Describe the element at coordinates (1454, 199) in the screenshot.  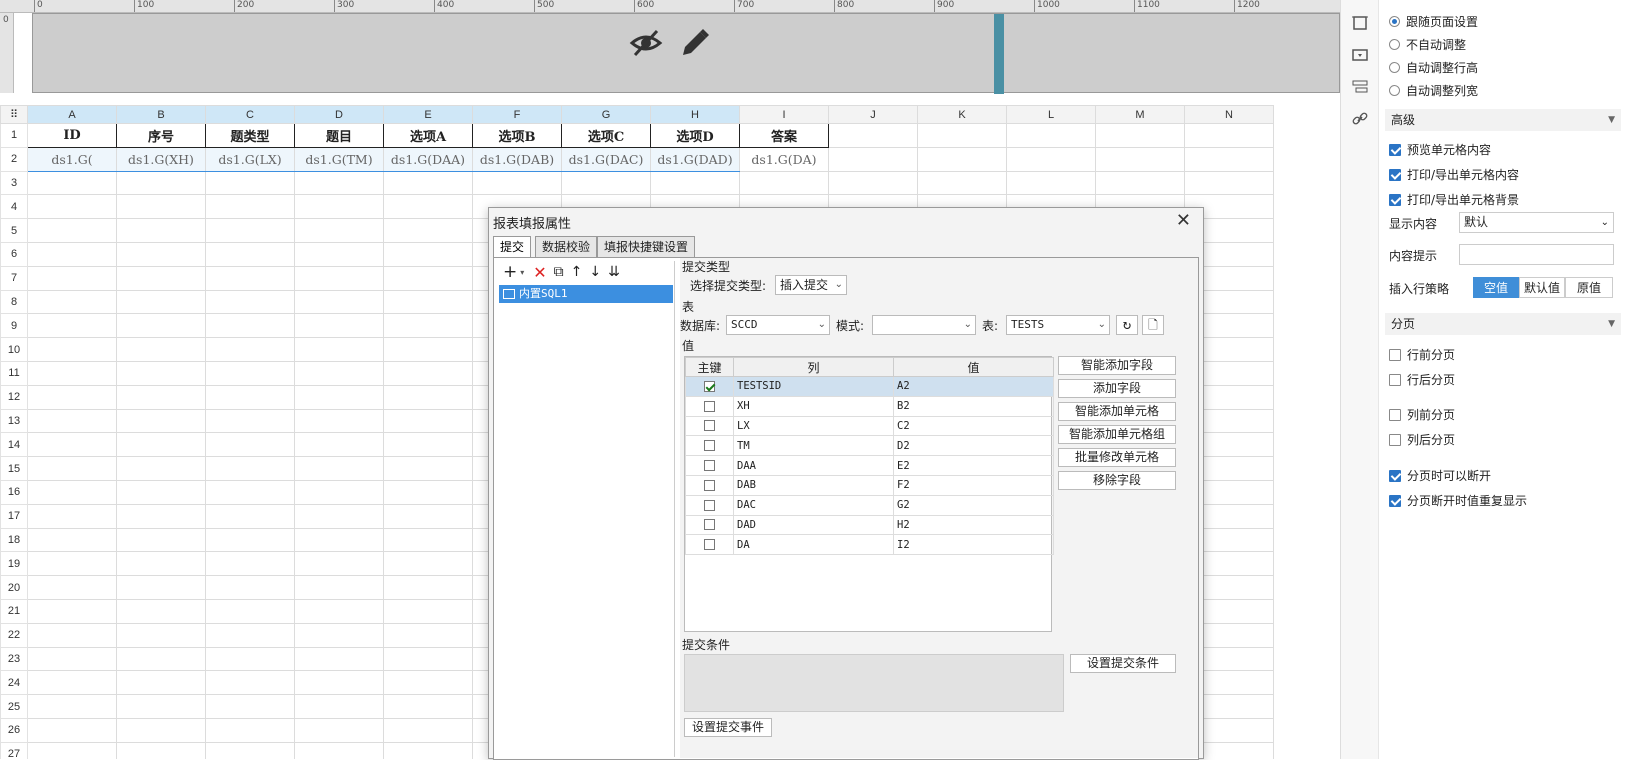
I see `check-print-bg: 打印/导出单元格背景` at that location.